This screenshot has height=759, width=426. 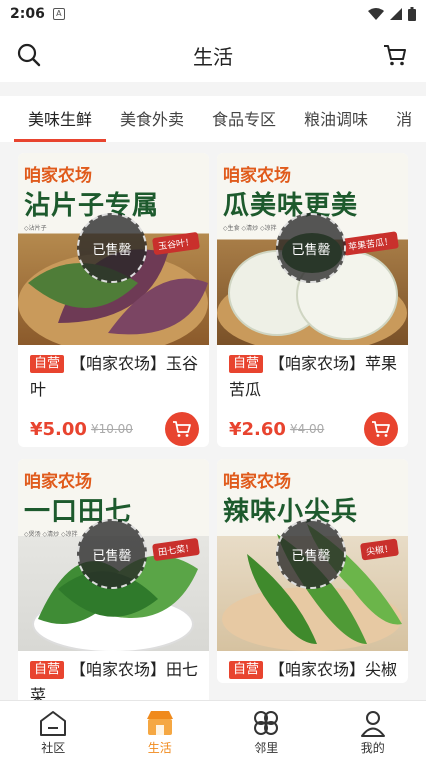 I want to click on image-subtext: ◇沾片子, so click(x=35, y=228).